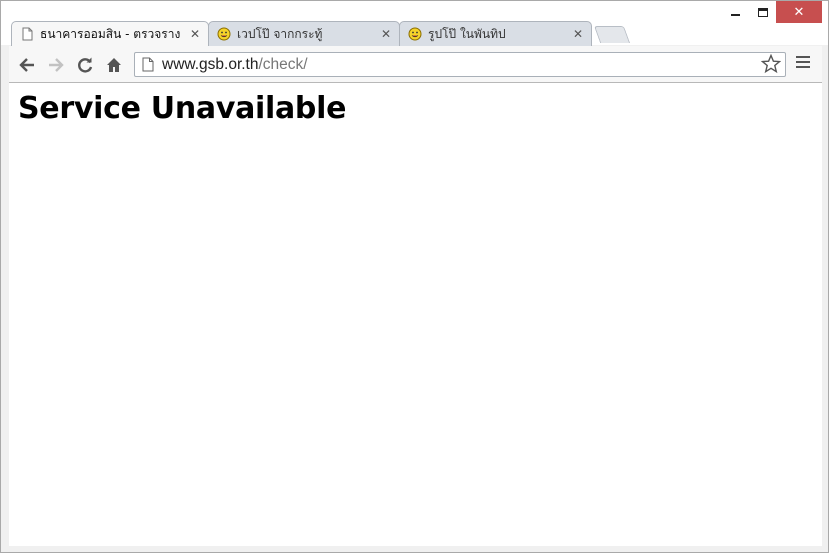 The image size is (829, 553). I want to click on address-bar: www.gsb.or.th/check/, so click(460, 64).